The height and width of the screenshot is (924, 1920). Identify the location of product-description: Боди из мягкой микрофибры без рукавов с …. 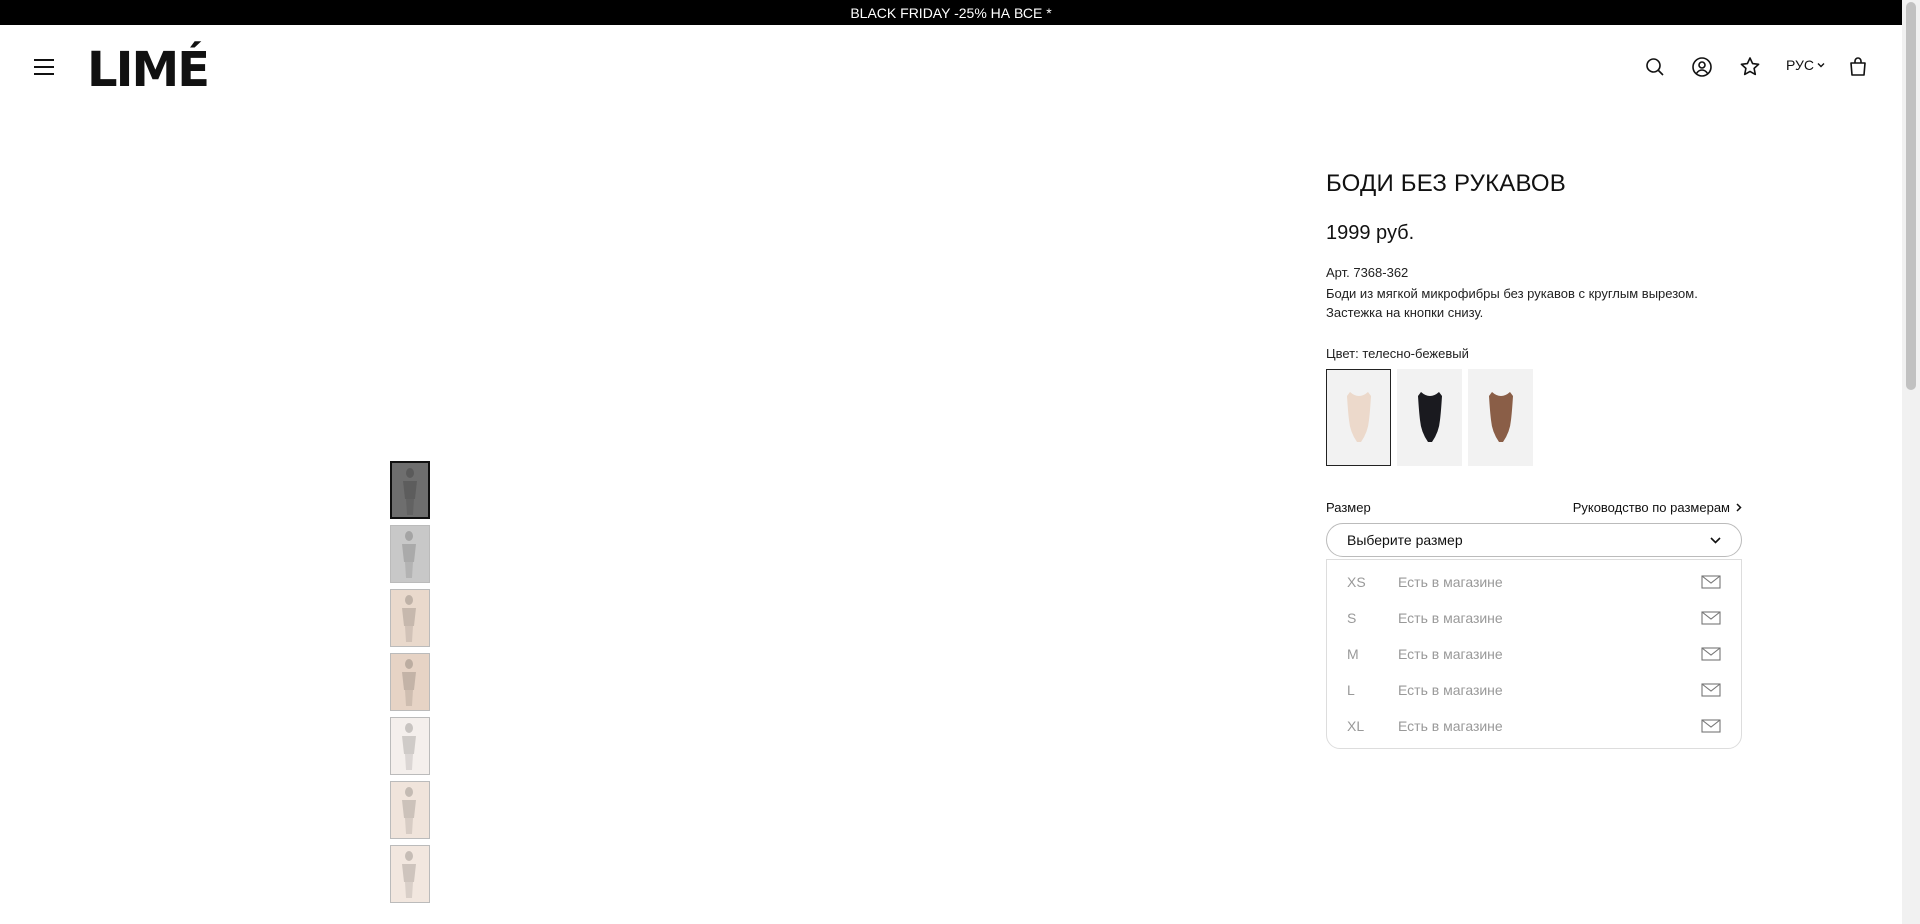
(1512, 303).